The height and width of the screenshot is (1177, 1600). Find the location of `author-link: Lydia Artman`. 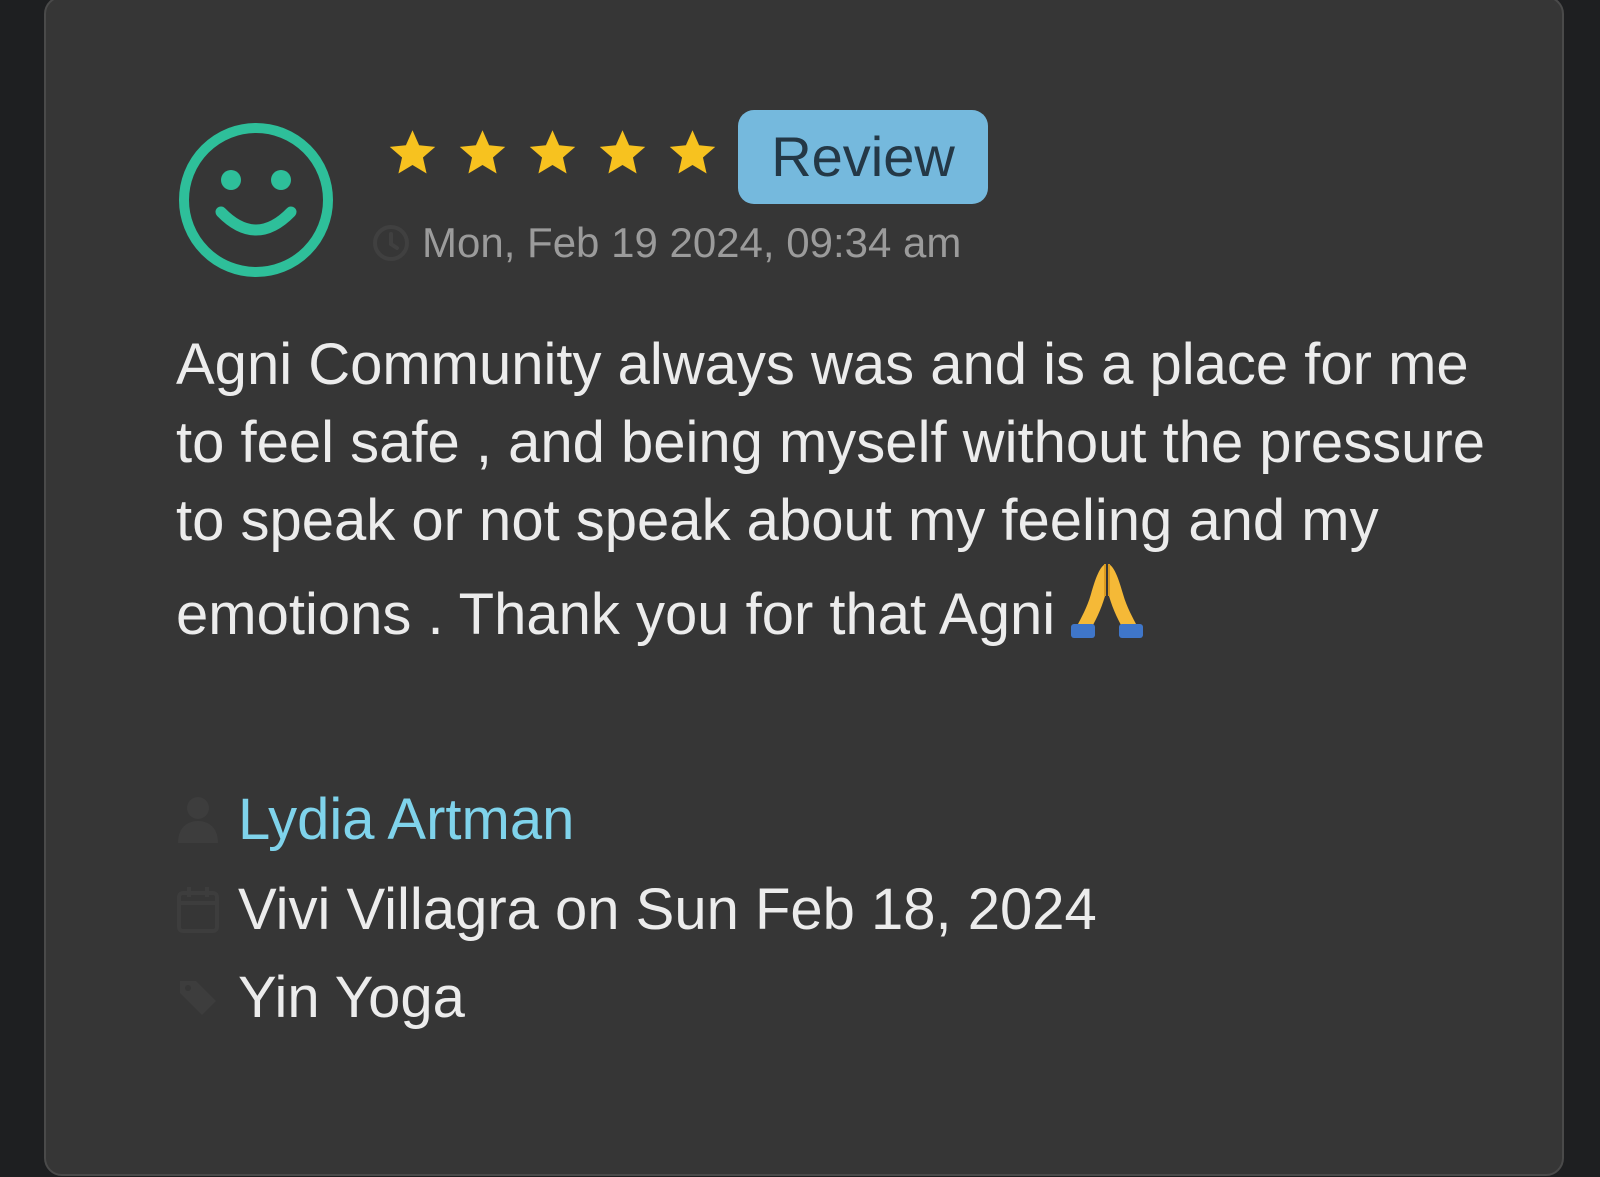

author-link: Lydia Artman is located at coordinates (406, 819).